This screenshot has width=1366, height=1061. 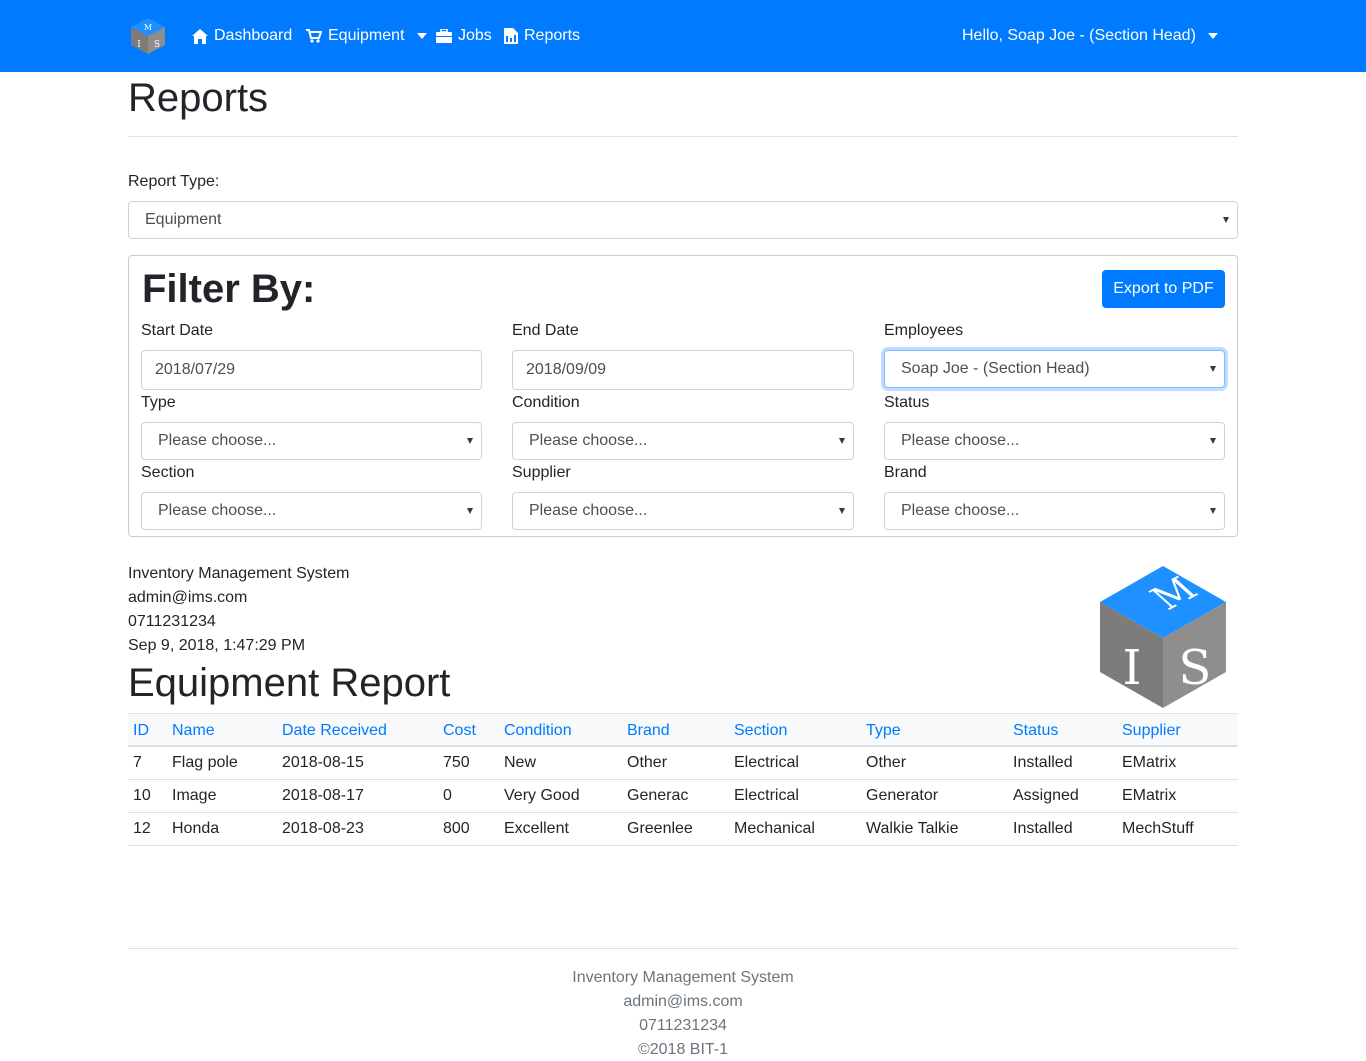 What do you see at coordinates (1163, 637) in the screenshot?
I see `ims-cube-logo-icon: M I S` at bounding box center [1163, 637].